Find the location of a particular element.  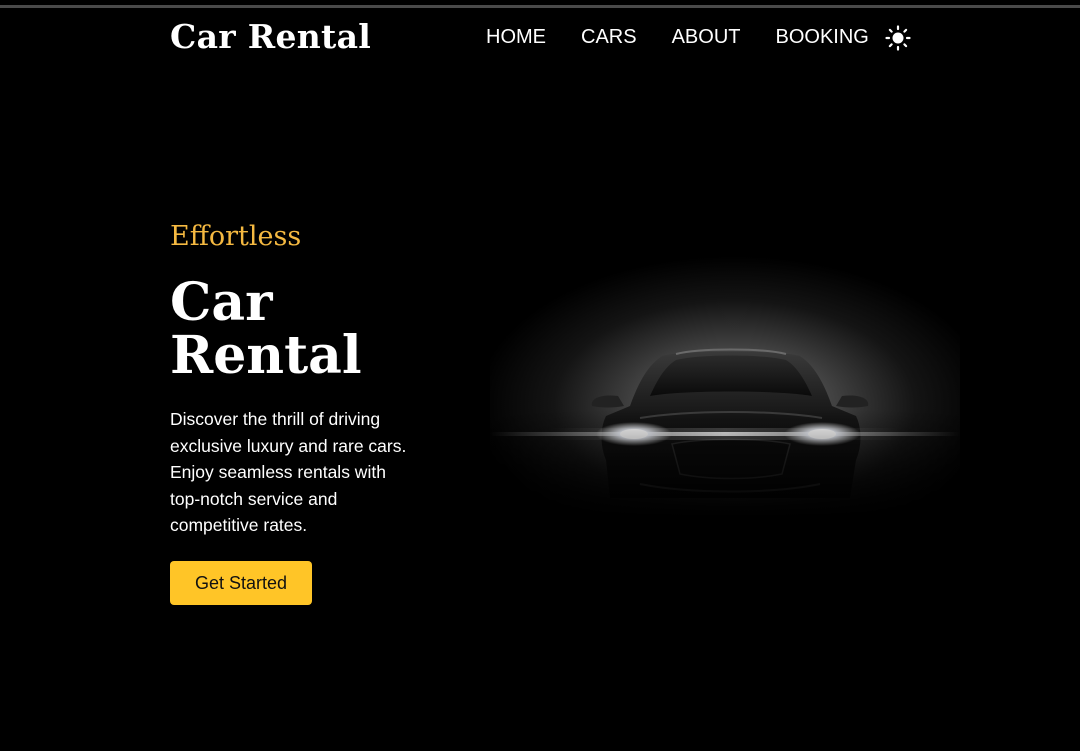

nav-about: ABOUT is located at coordinates (706, 37).